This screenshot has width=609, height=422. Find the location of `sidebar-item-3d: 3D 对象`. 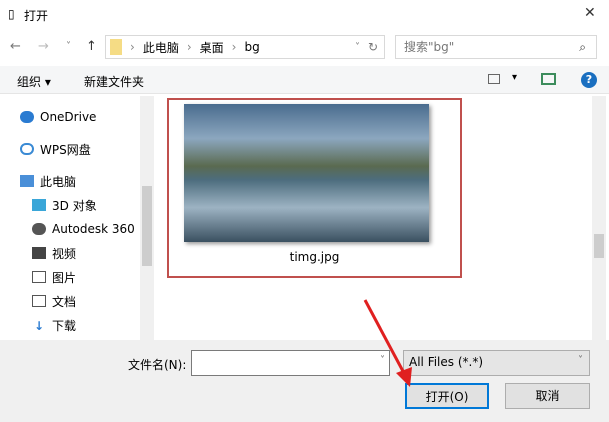

sidebar-item-3d: 3D 对象 is located at coordinates (64, 205).